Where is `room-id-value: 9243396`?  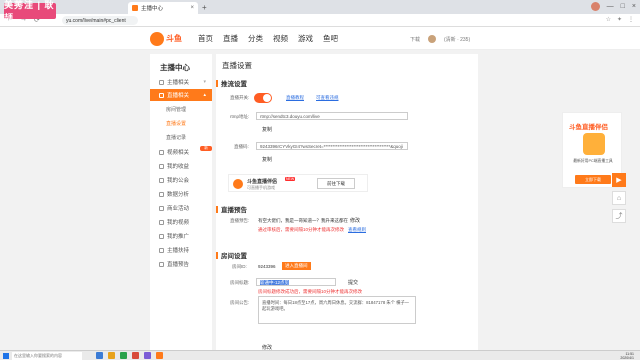
room-id-value: 9243396 is located at coordinates (267, 266).